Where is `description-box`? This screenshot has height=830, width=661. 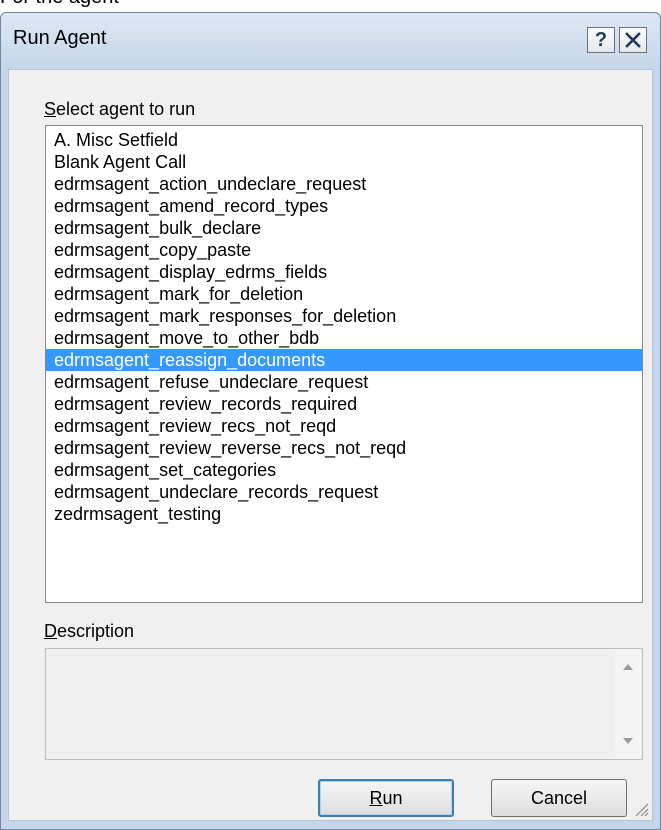 description-box is located at coordinates (344, 704).